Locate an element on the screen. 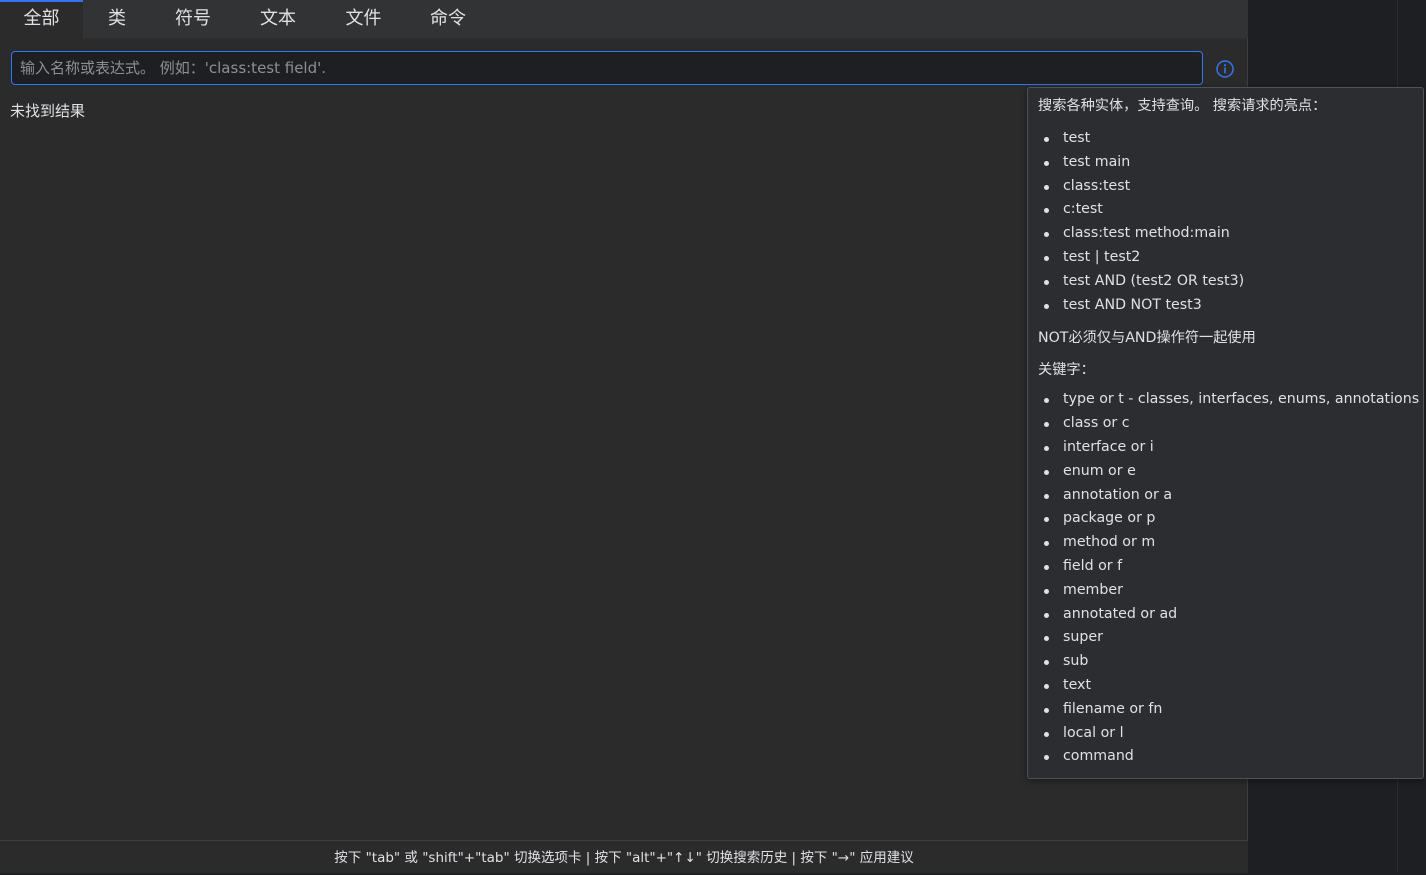 The width and height of the screenshot is (1426, 875). tab-symbols: 符号 is located at coordinates (193, 19).